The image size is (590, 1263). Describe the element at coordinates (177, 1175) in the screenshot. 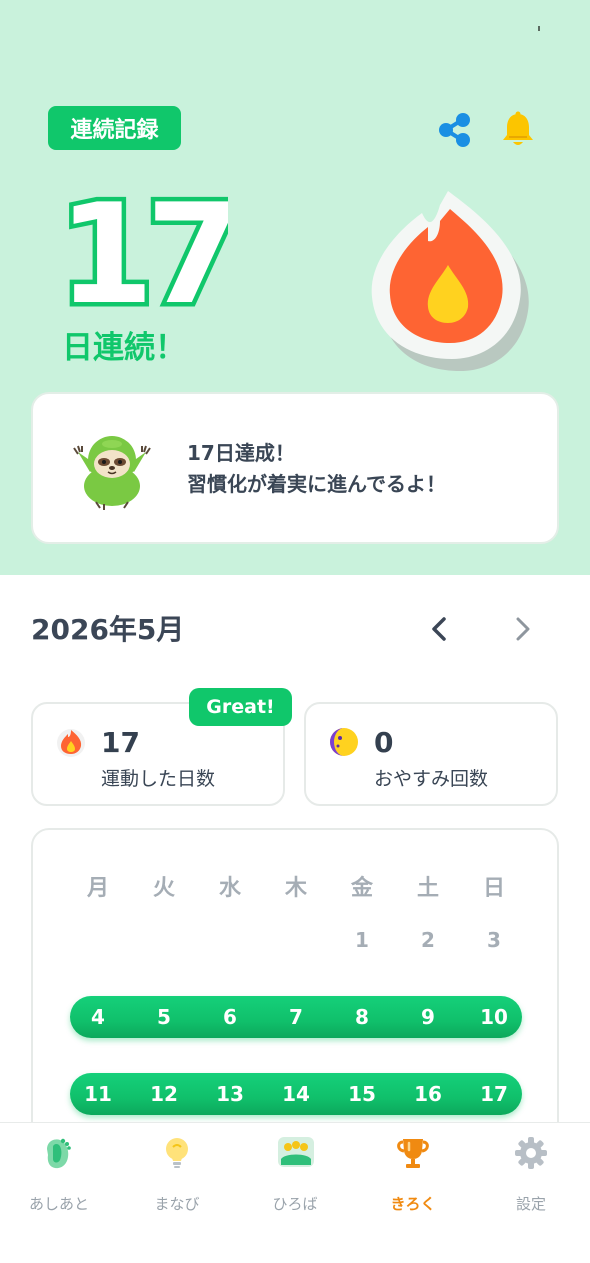

I see `tab-manabi: まなび` at that location.